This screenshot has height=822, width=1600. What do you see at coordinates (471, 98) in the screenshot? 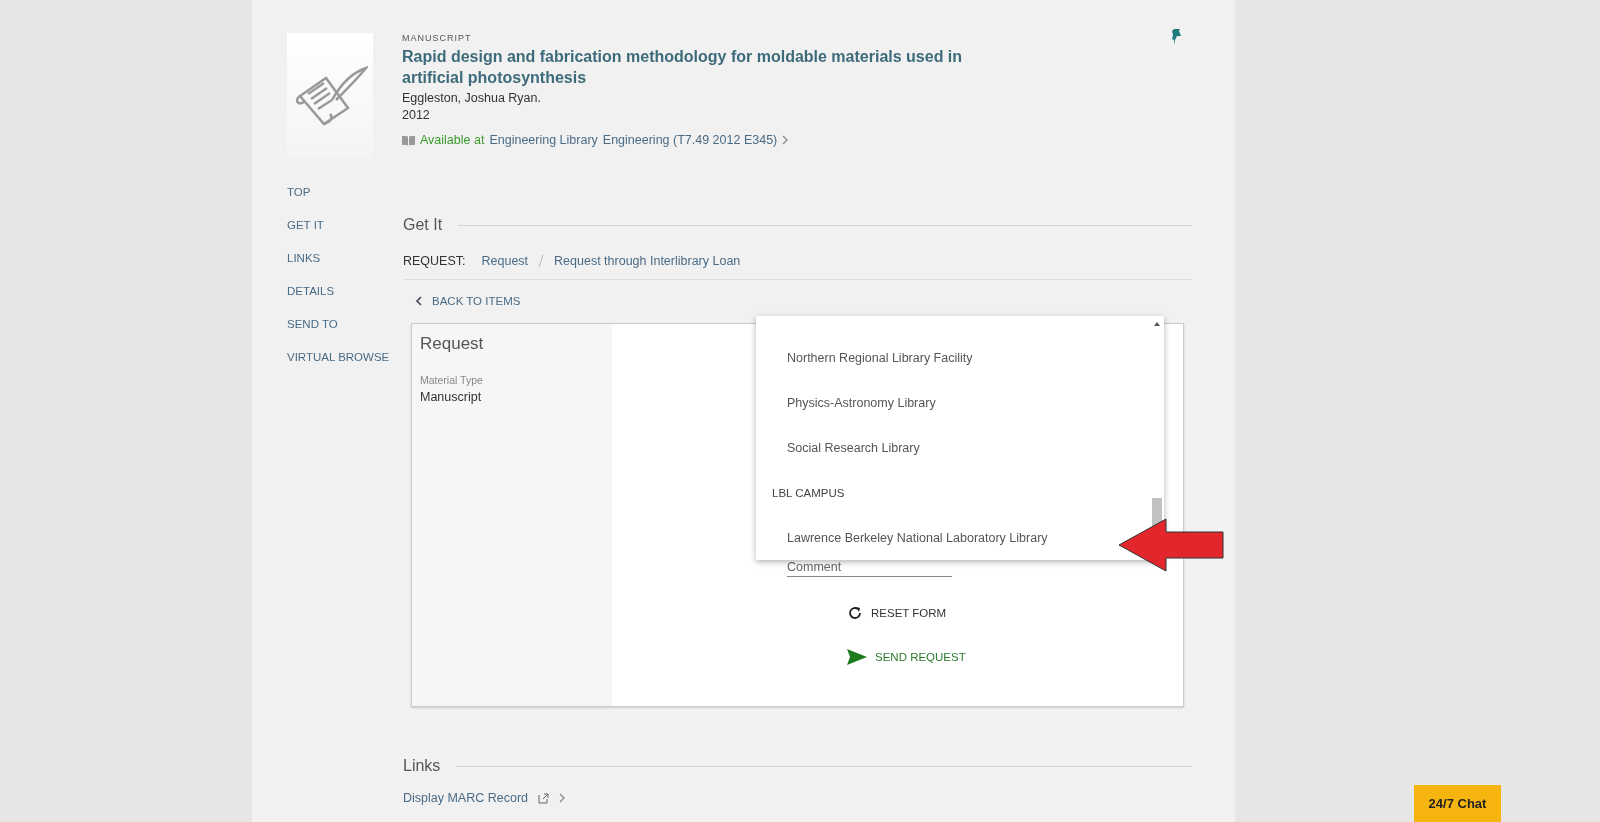
I see `author-text: Eggleston, Joshua Ryan.` at bounding box center [471, 98].